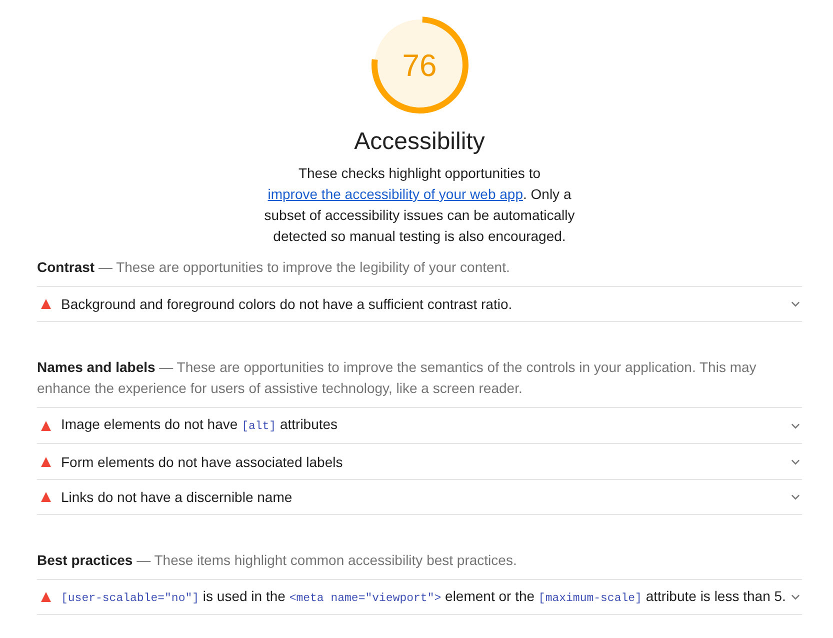 The width and height of the screenshot is (833, 638). What do you see at coordinates (419, 597) in the screenshot?
I see `audit-row: [user-scalable="no"] is used in the <meta name="viewport"> element or the [maximum-scale] attribute is less than 5.` at bounding box center [419, 597].